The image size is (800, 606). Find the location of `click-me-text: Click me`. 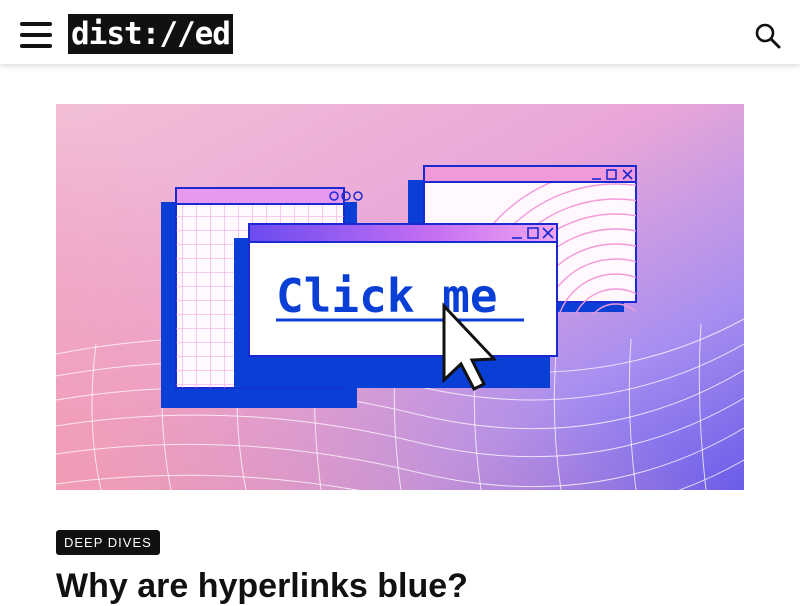

click-me-text: Click me is located at coordinates (387, 296).